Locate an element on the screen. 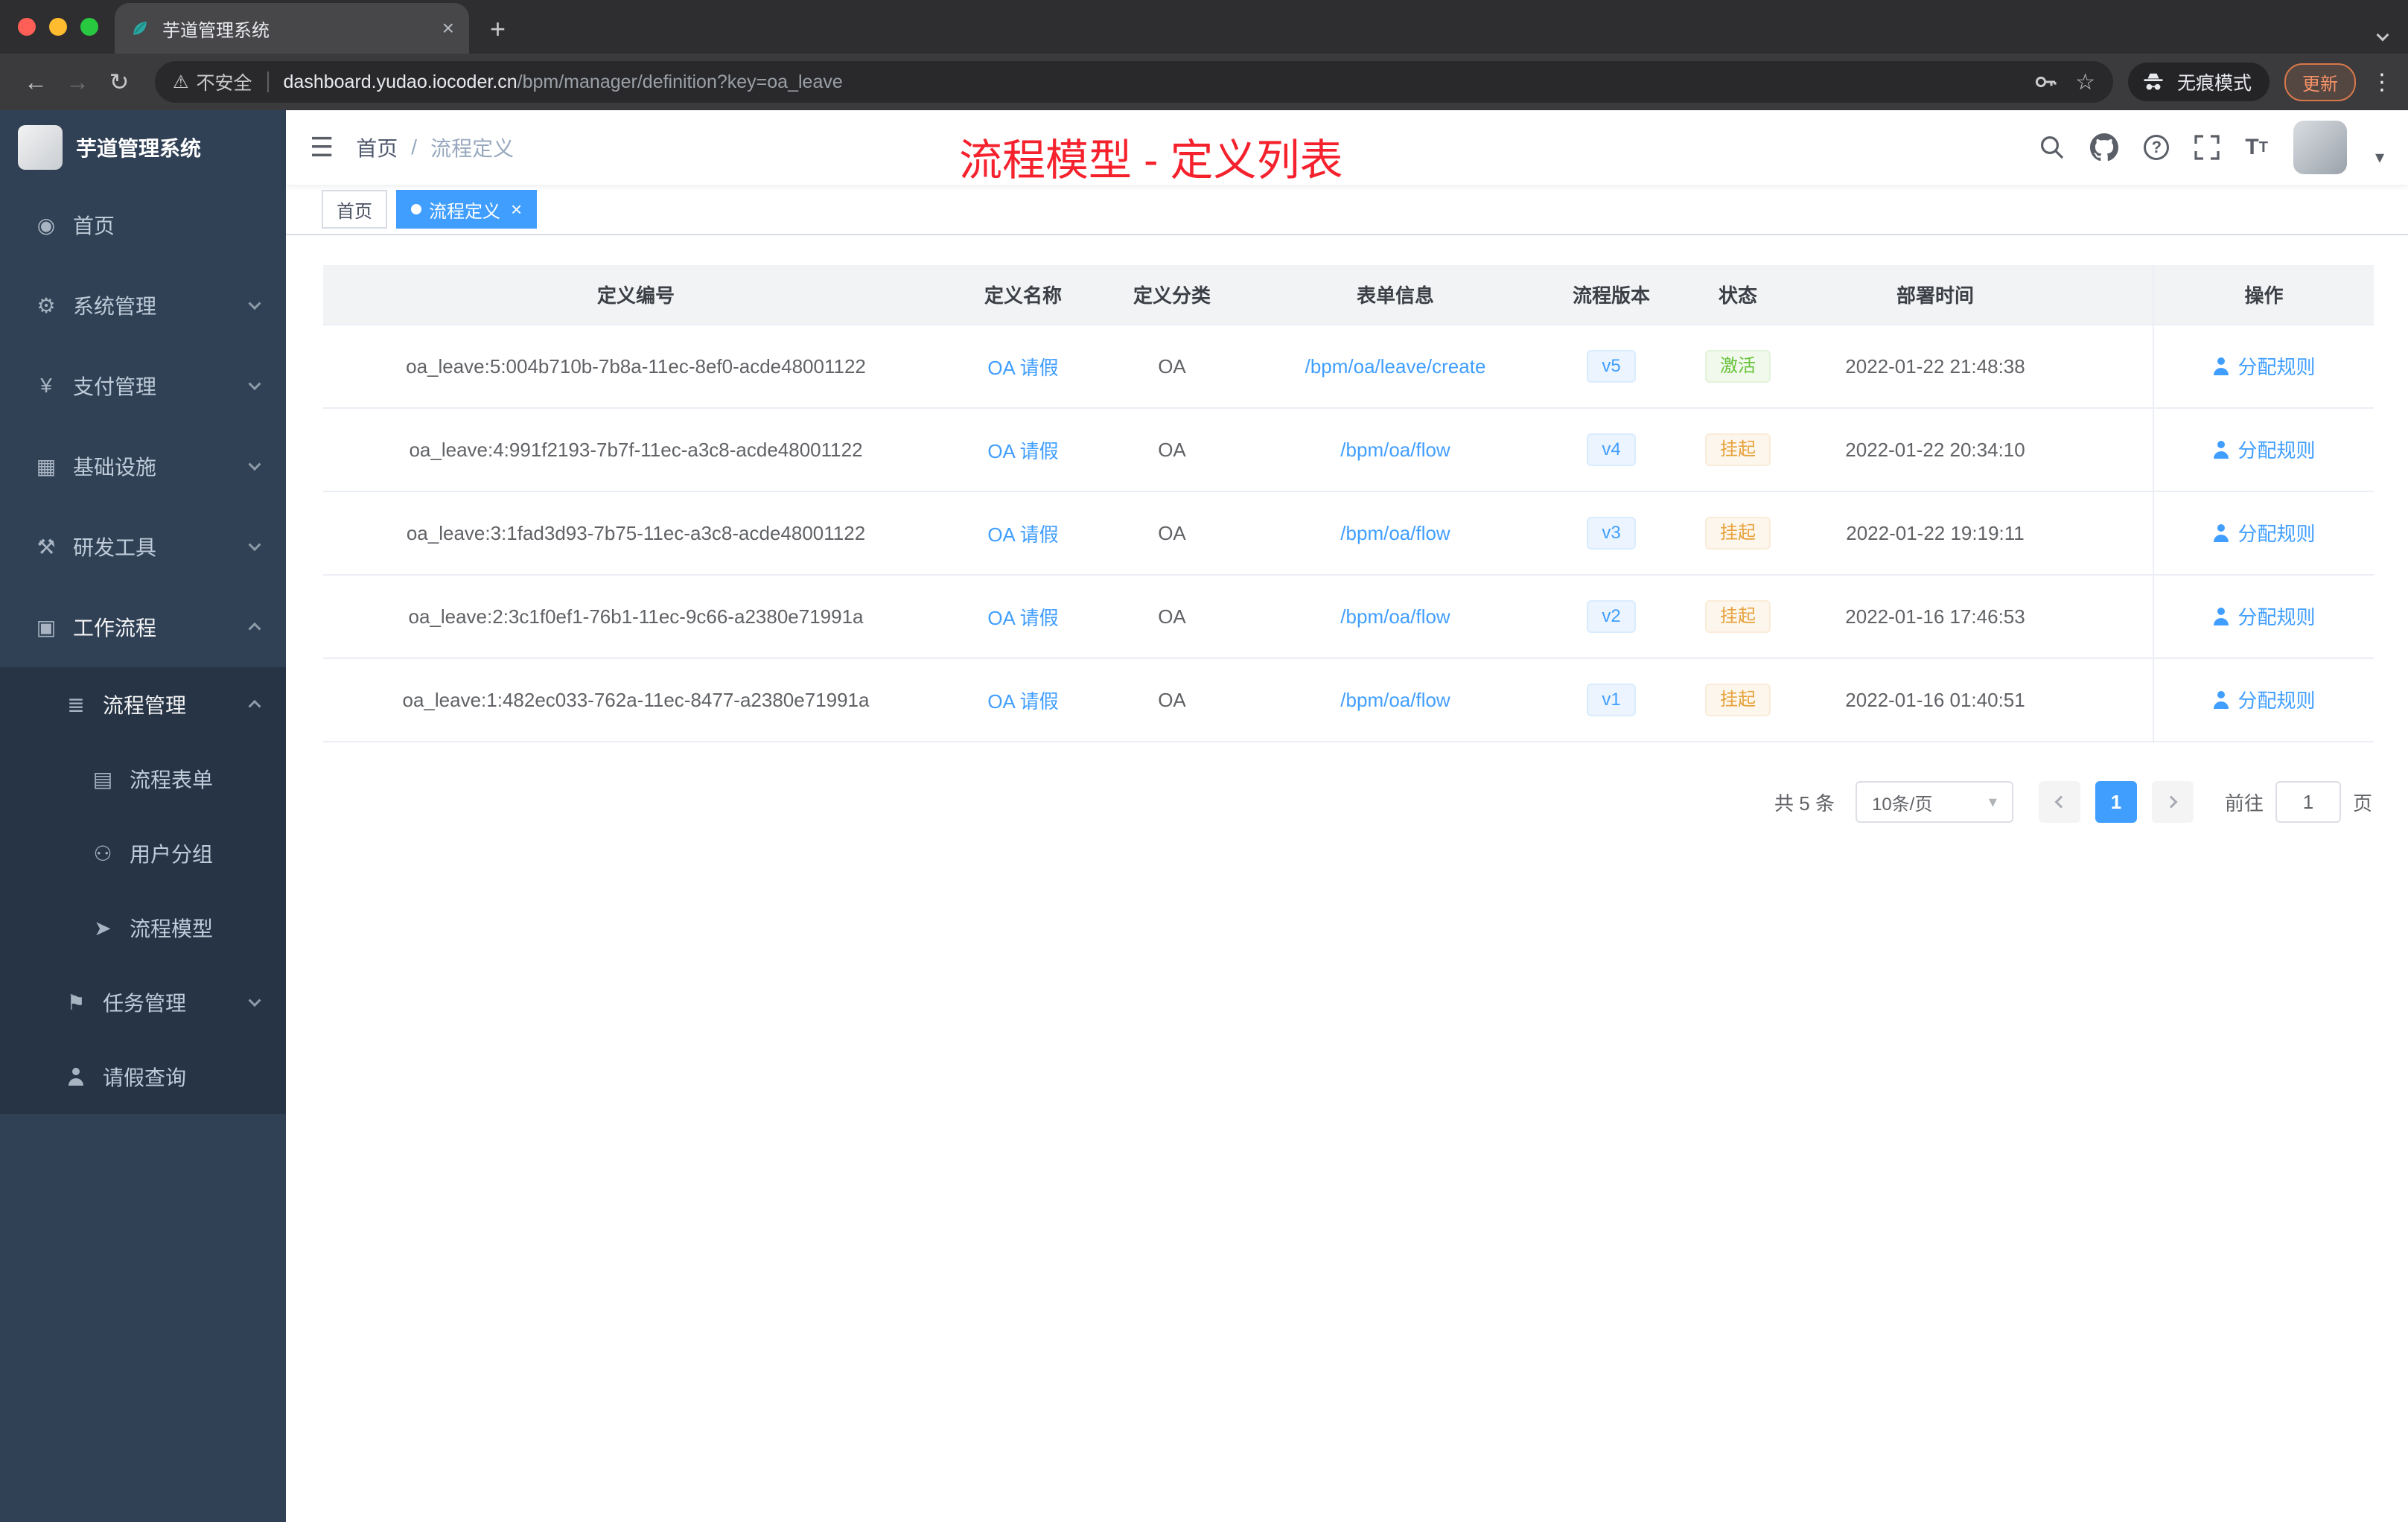 This screenshot has width=2408, height=1522. sidebar-item-infrastructure: ▦ 基础设施 is located at coordinates (143, 466).